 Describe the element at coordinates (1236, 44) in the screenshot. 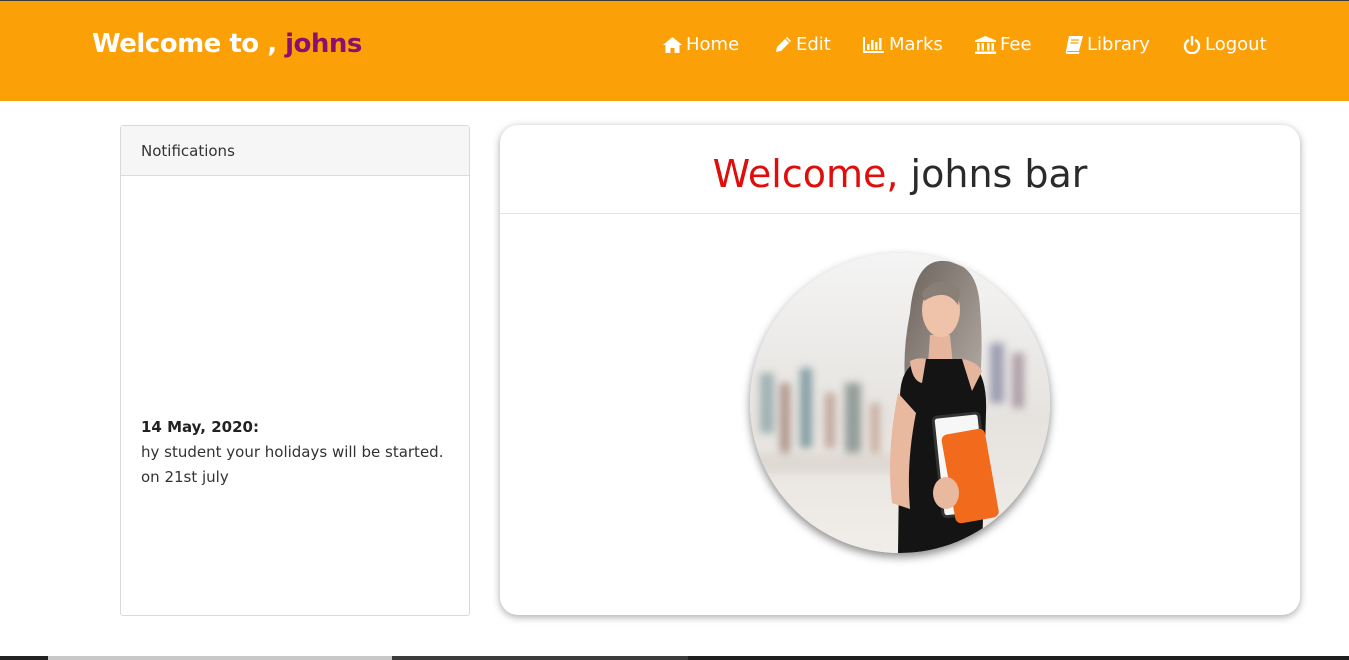

I see `nav-label-logout: Logout` at that location.